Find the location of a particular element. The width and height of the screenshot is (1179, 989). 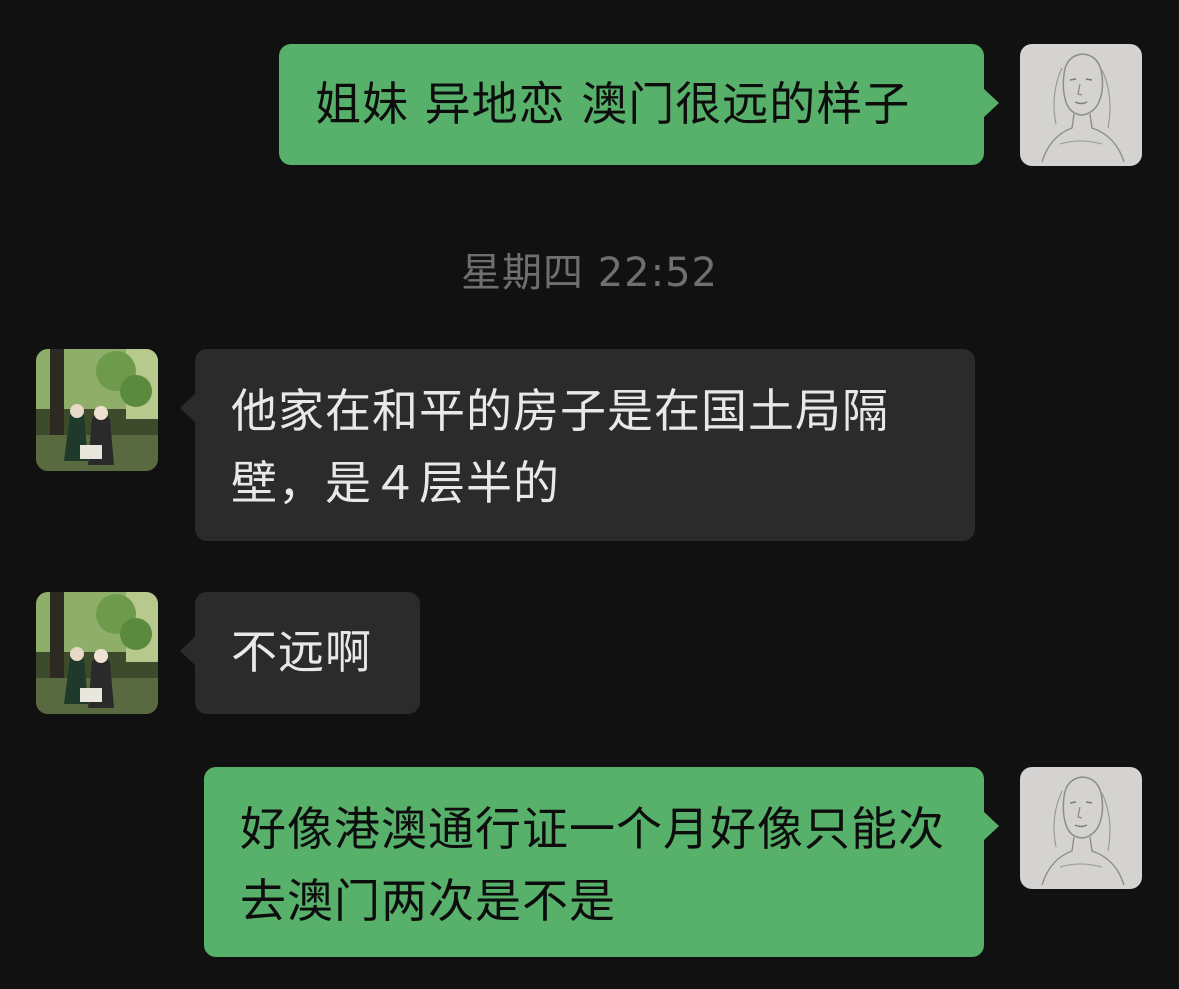

incoming-message-bubble: 不远啊 is located at coordinates (300, 653).